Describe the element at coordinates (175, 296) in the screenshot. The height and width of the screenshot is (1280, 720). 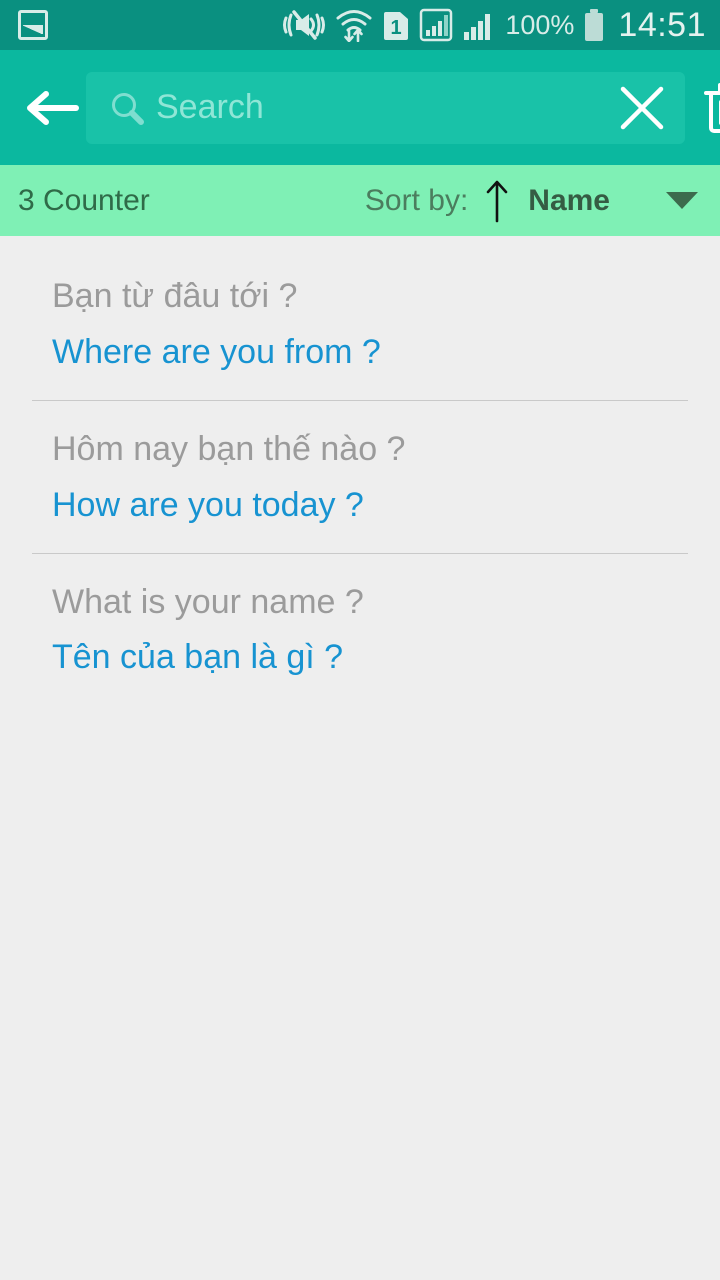
I see `list-item-source-text: Bạn từ đâu tới ?` at that location.